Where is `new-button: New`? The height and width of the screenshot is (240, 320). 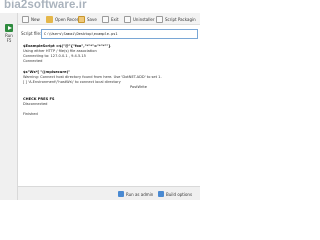 new-button: New is located at coordinates (31, 19).